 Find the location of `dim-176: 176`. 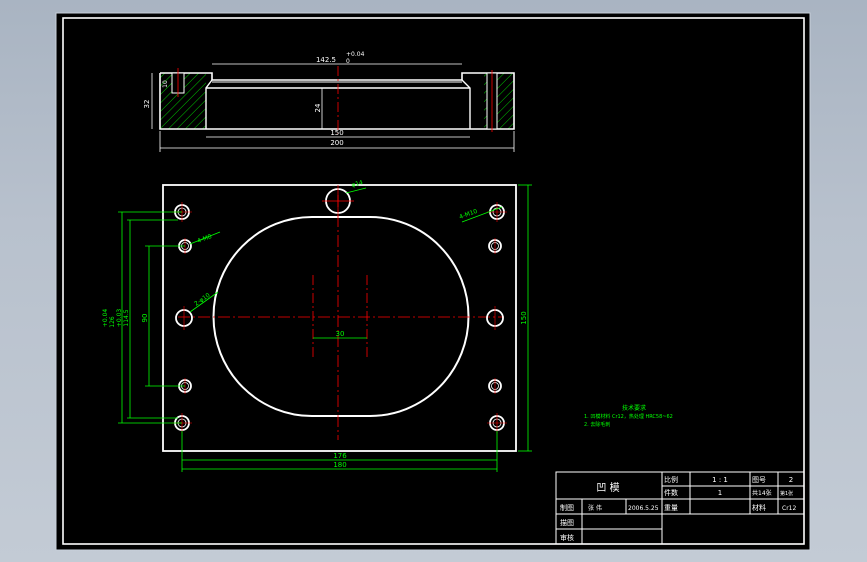

dim-176: 176 is located at coordinates (340, 456).